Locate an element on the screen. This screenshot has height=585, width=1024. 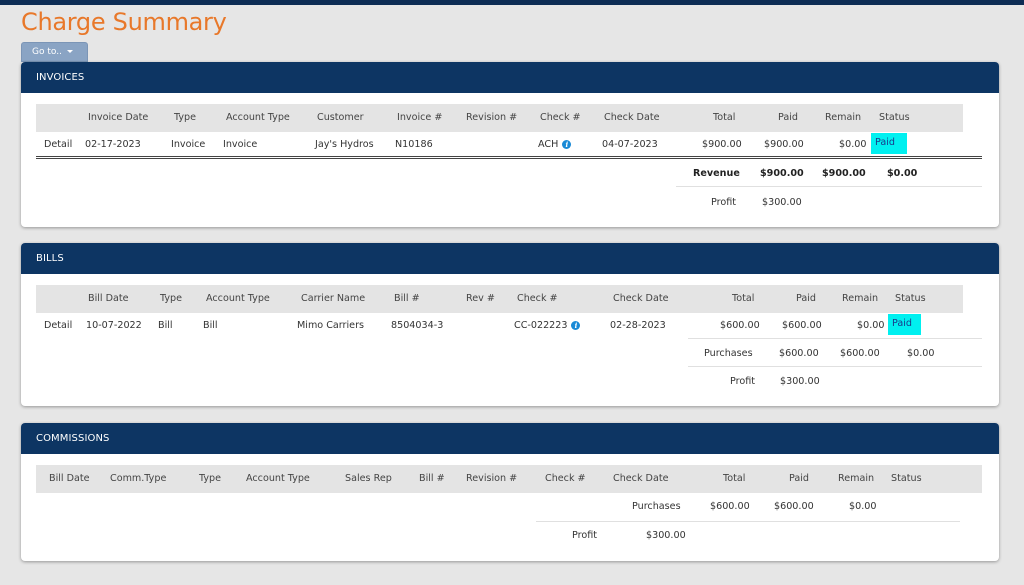
total: $600.00 is located at coordinates (740, 325).